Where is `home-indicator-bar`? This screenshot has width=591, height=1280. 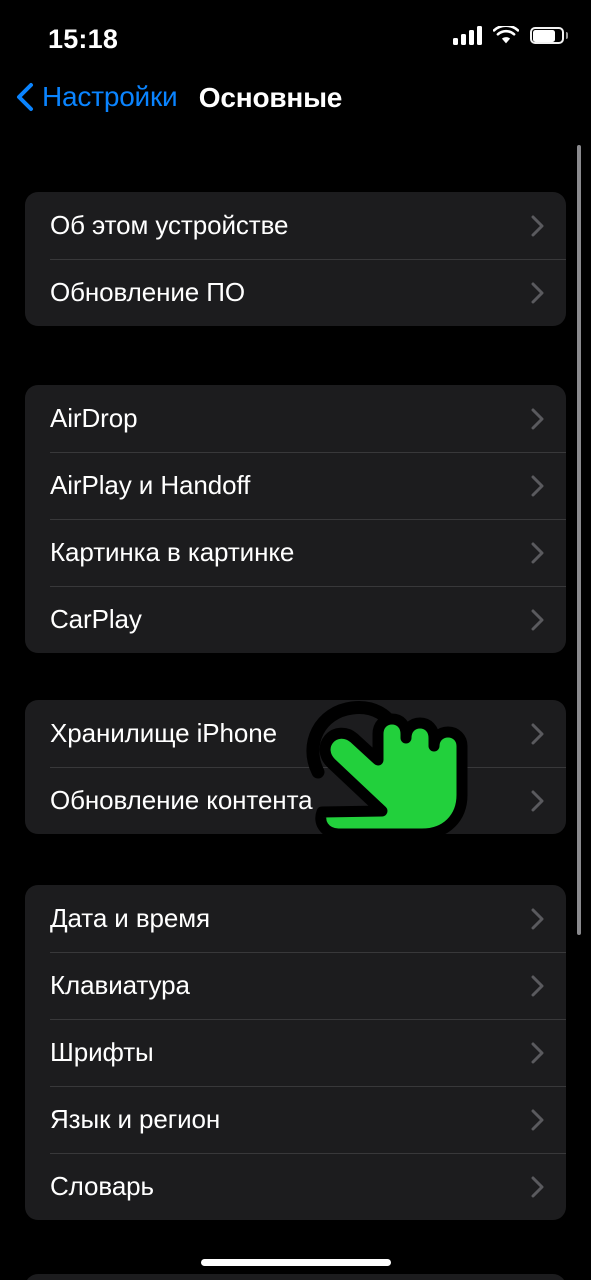 home-indicator-bar is located at coordinates (295, 1262).